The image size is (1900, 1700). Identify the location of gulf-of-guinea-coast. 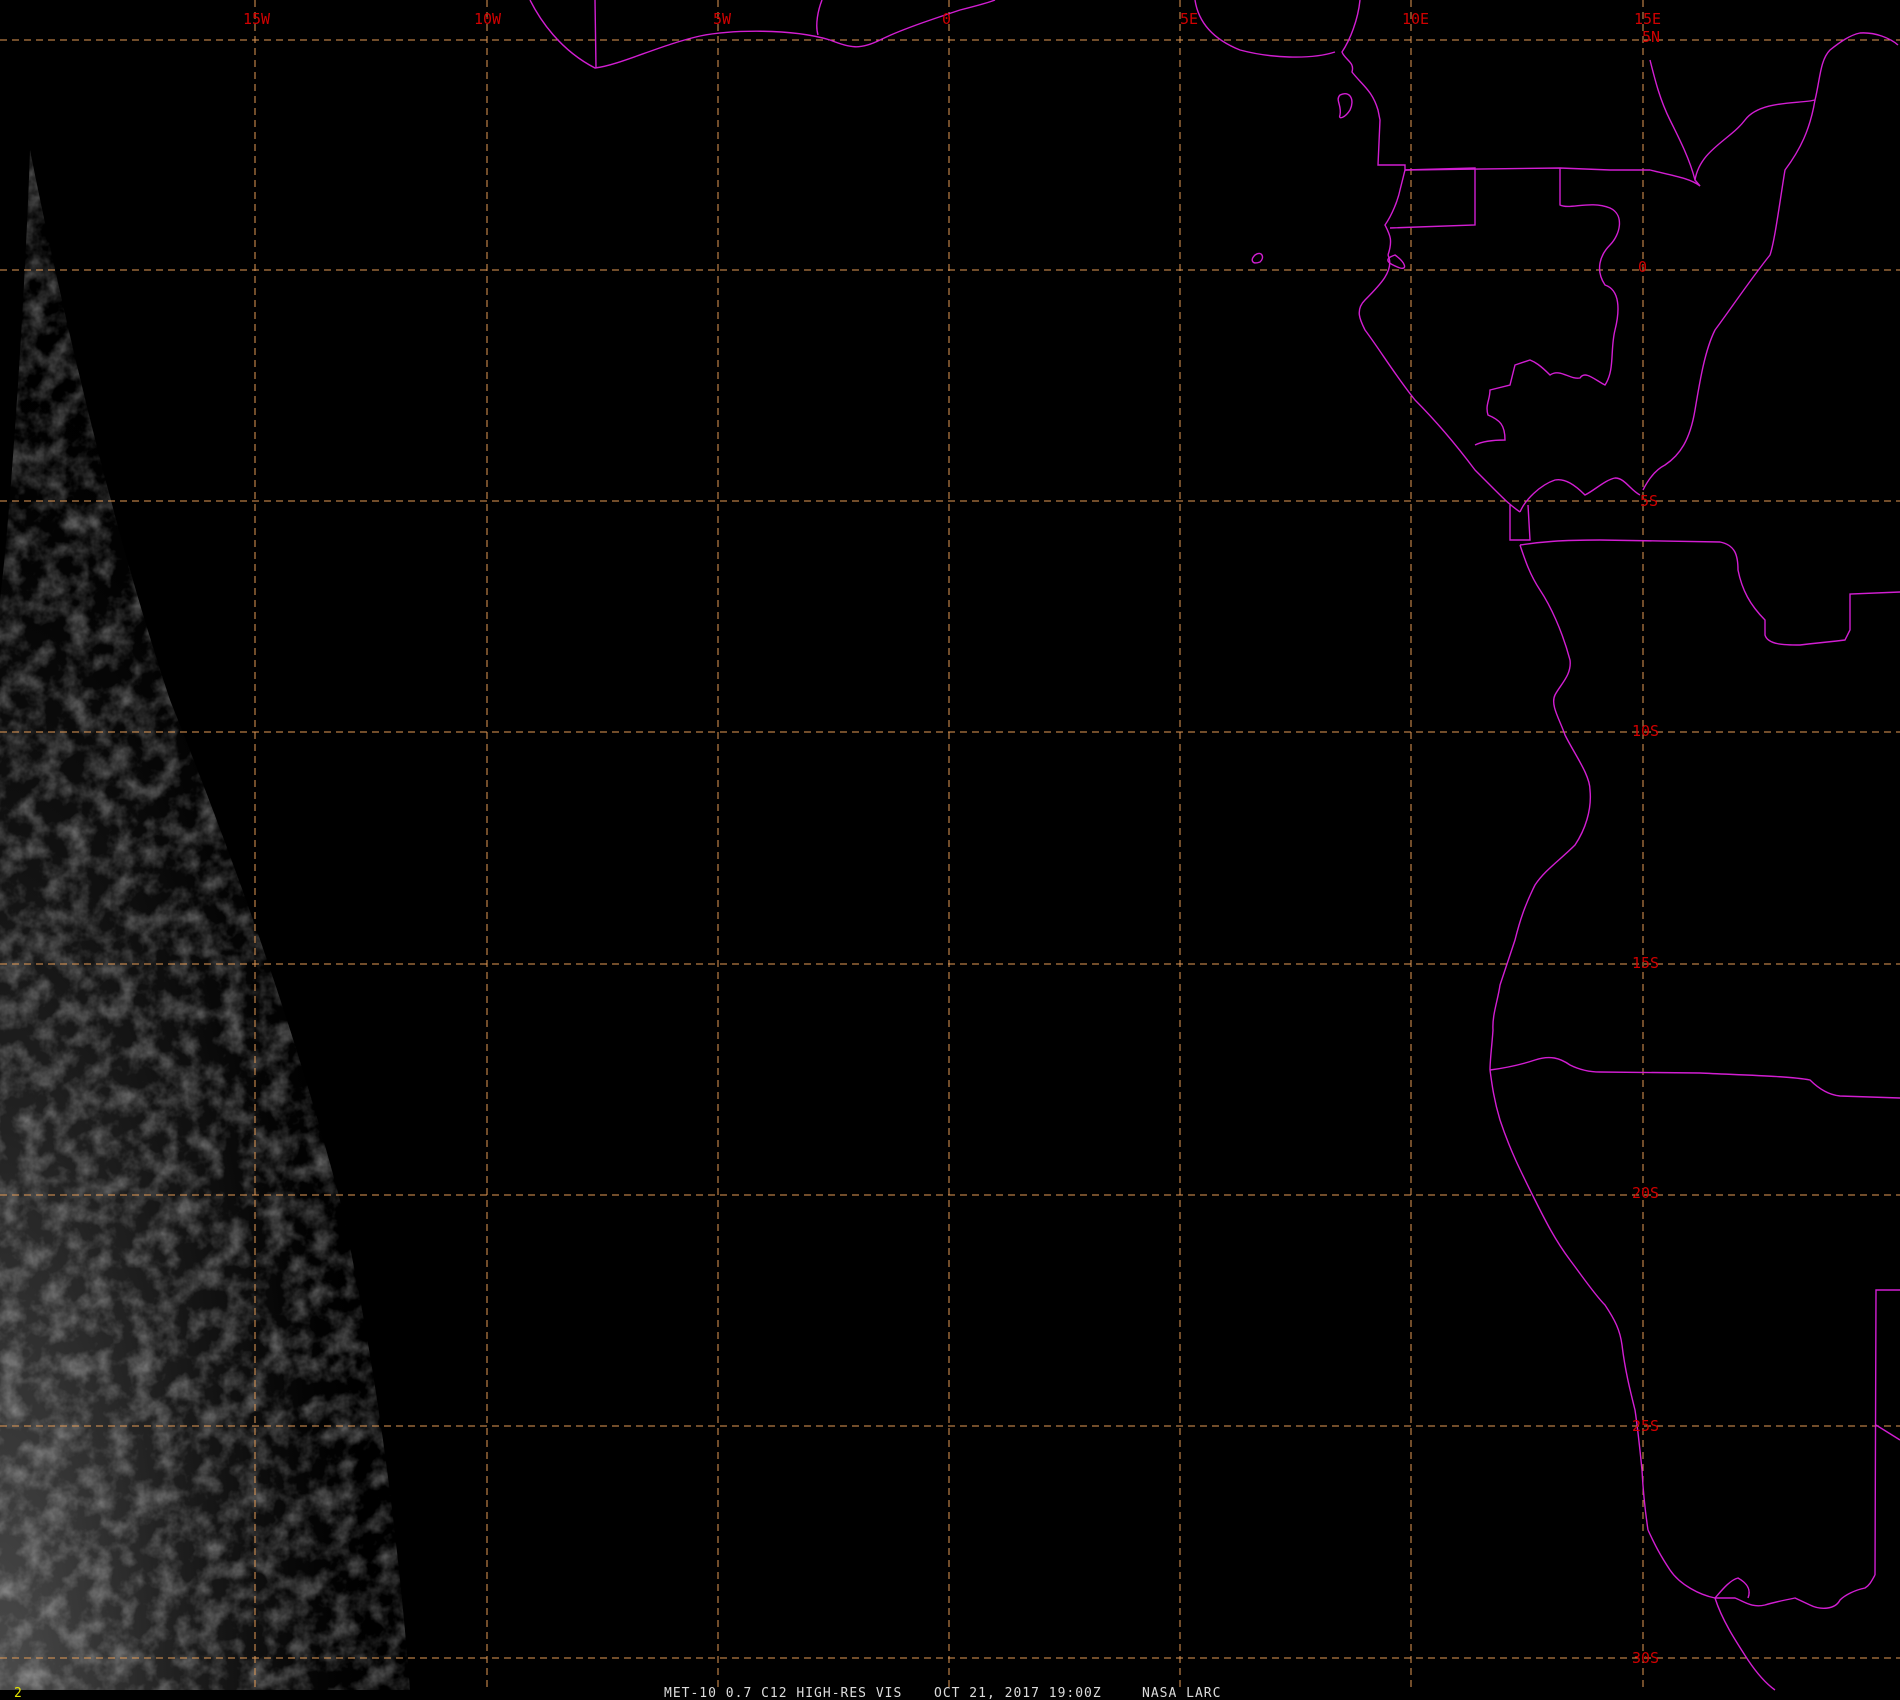
(762, 34).